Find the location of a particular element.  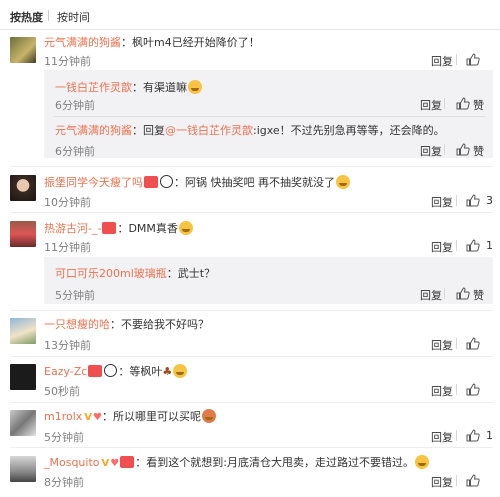

panda-badge-icon is located at coordinates (111, 370).